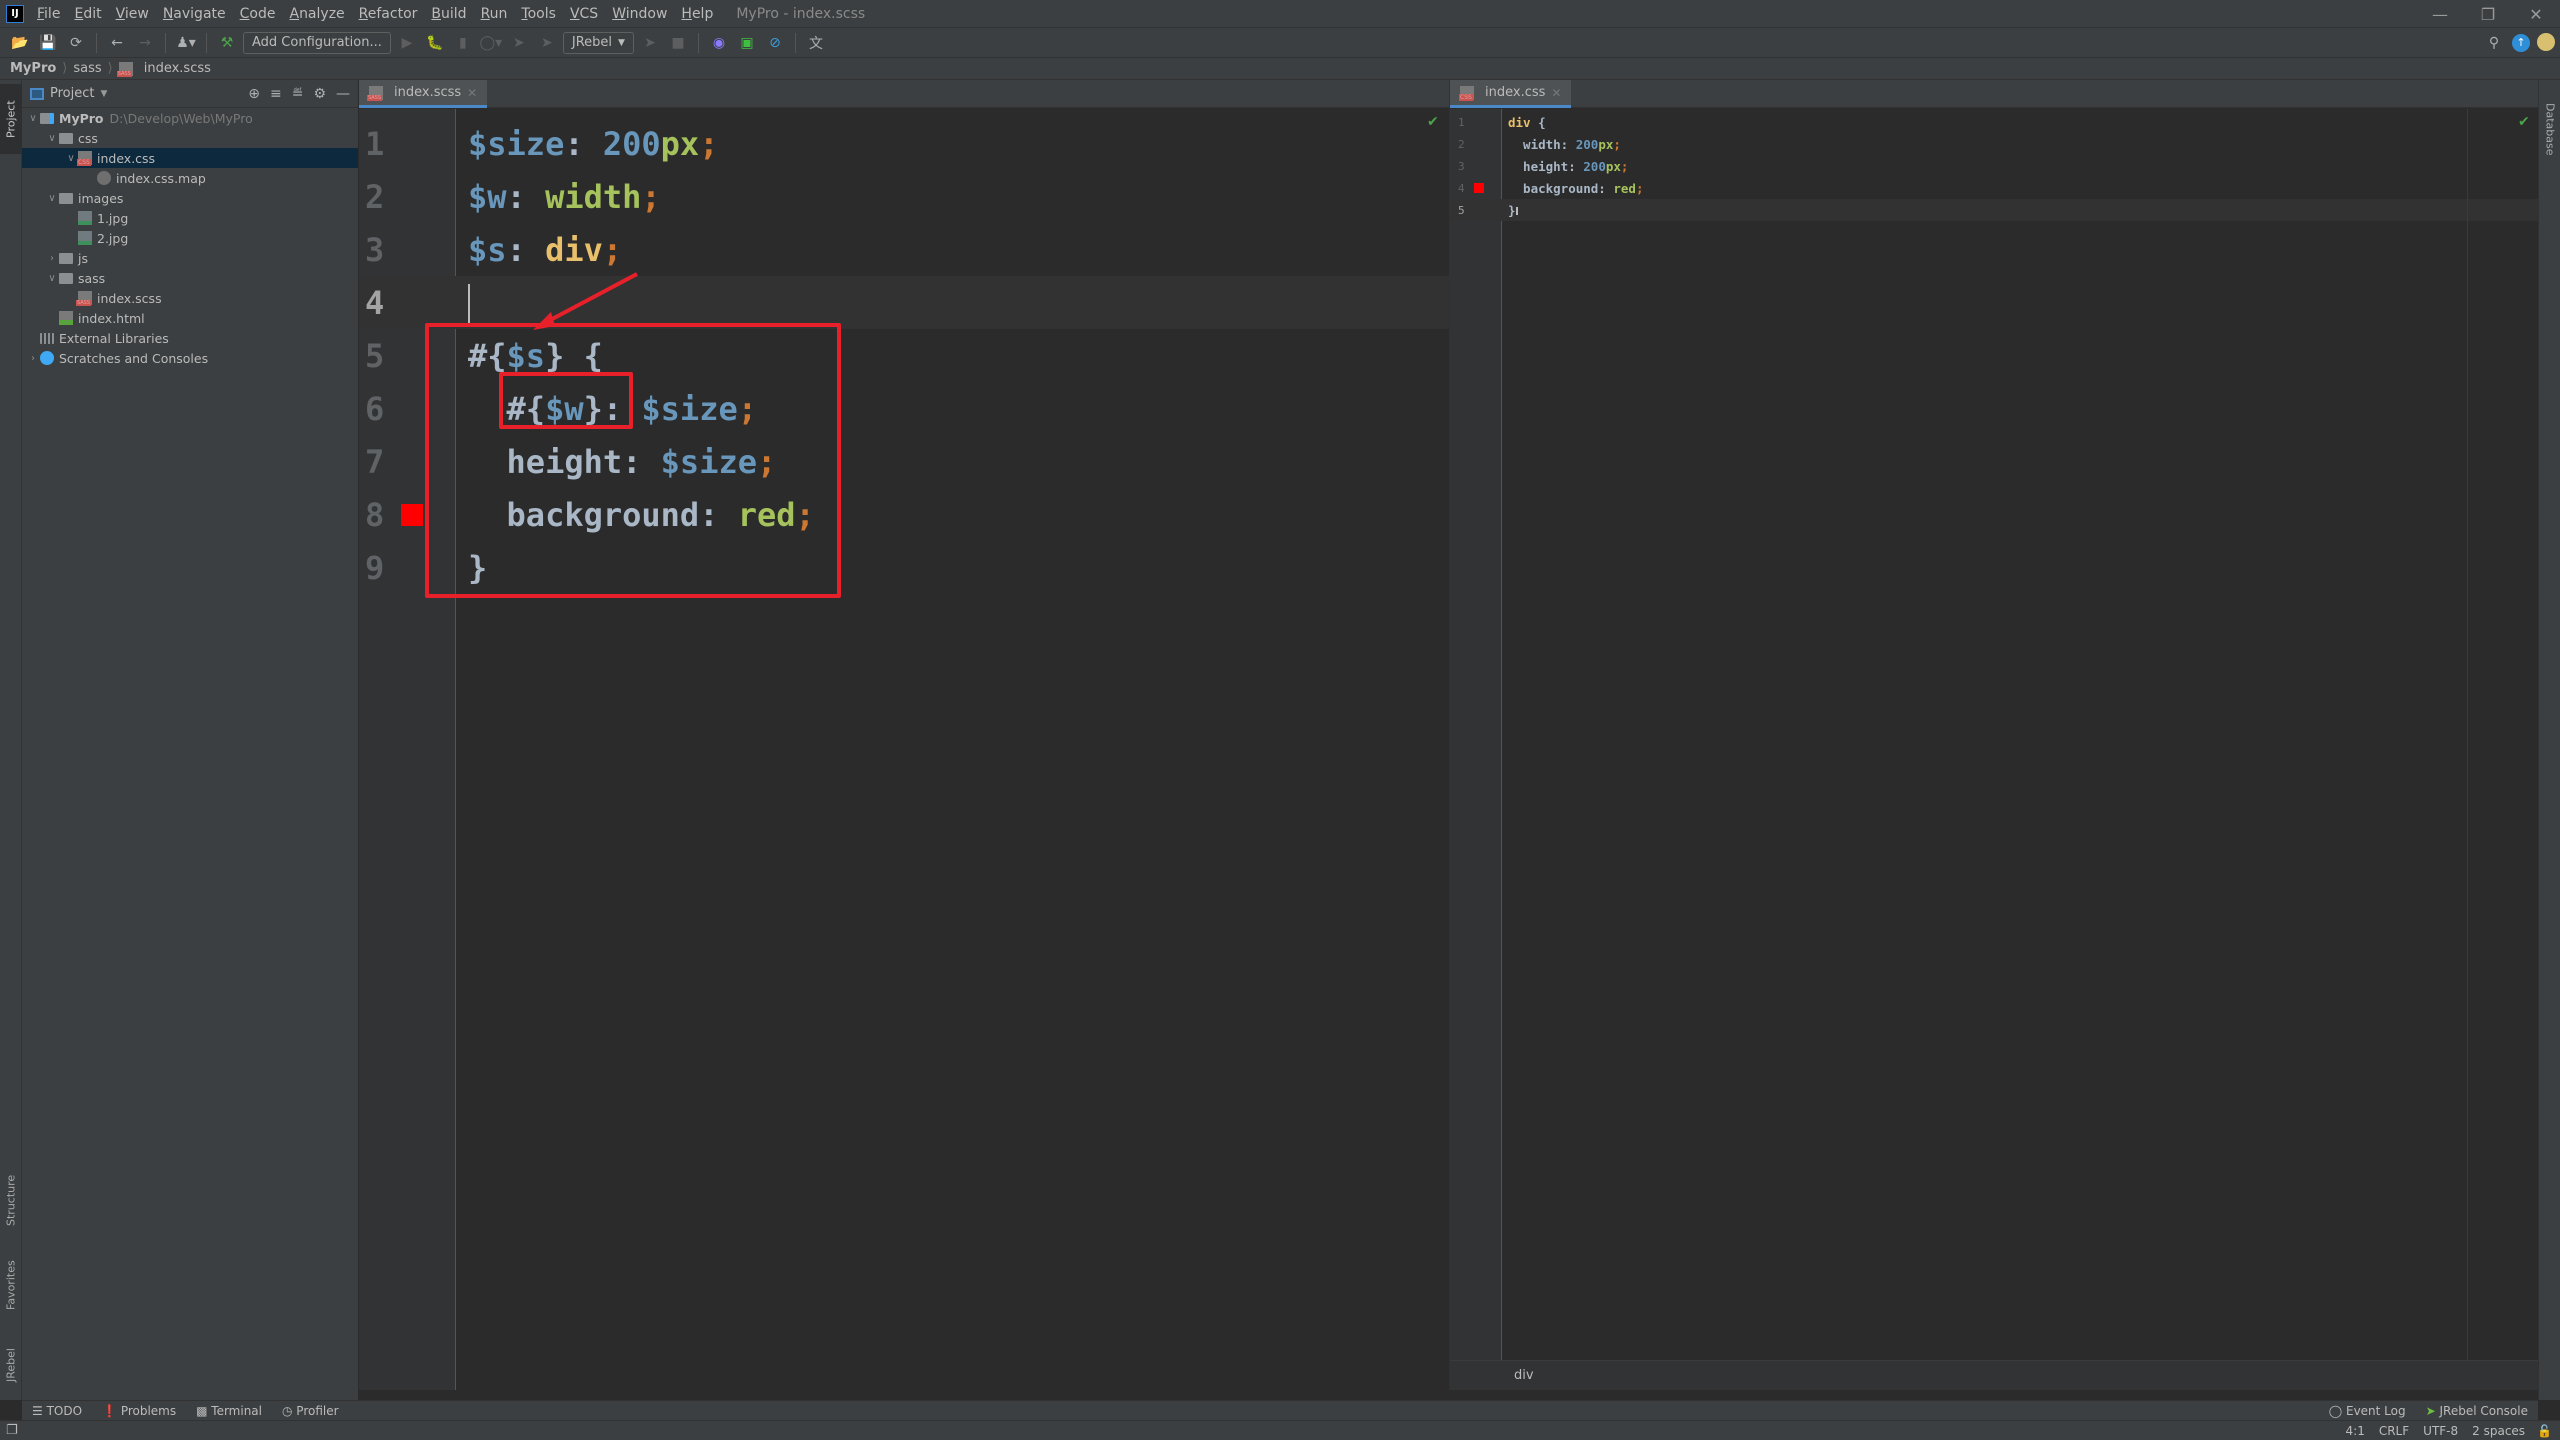  Describe the element at coordinates (177, 68) in the screenshot. I see `breadcrumb-item-file: index.scss` at that location.